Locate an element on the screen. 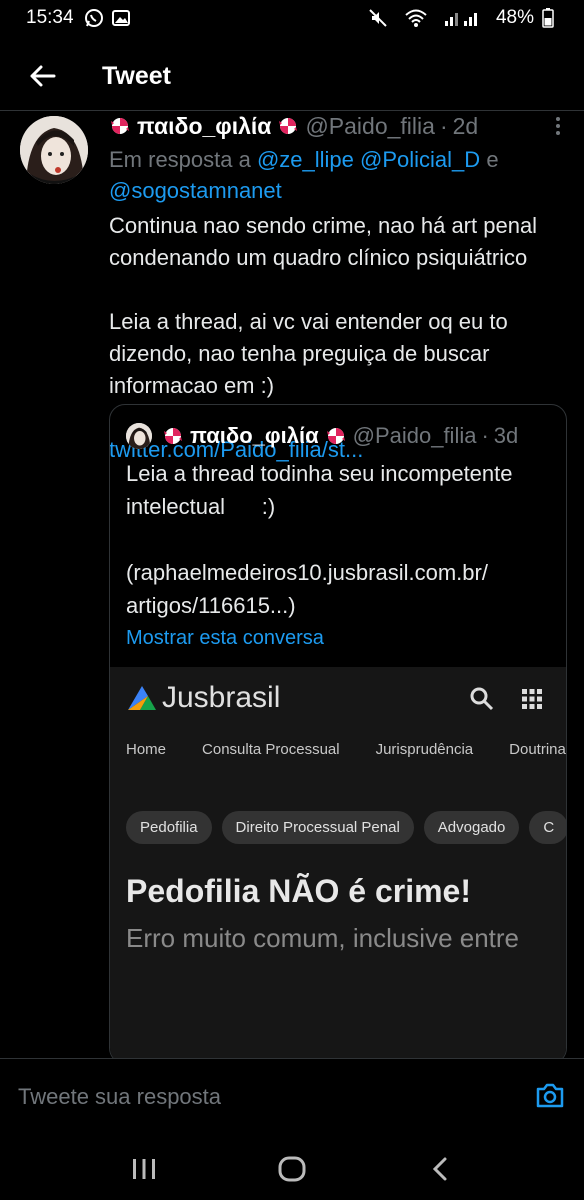  recent-apps-button is located at coordinates (144, 1169).